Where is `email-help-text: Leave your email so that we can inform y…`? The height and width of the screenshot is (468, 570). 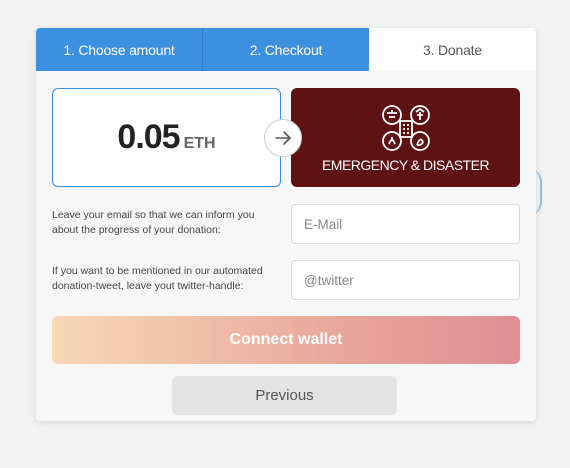 email-help-text: Leave your email so that we can inform y… is located at coordinates (153, 222).